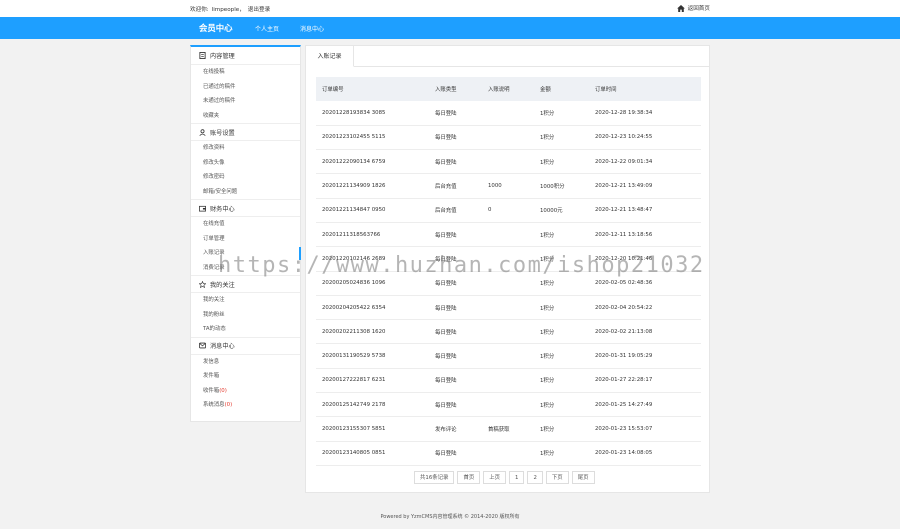  What do you see at coordinates (372, 429) in the screenshot?
I see `cell-order-id: 20200123155307 5851` at bounding box center [372, 429].